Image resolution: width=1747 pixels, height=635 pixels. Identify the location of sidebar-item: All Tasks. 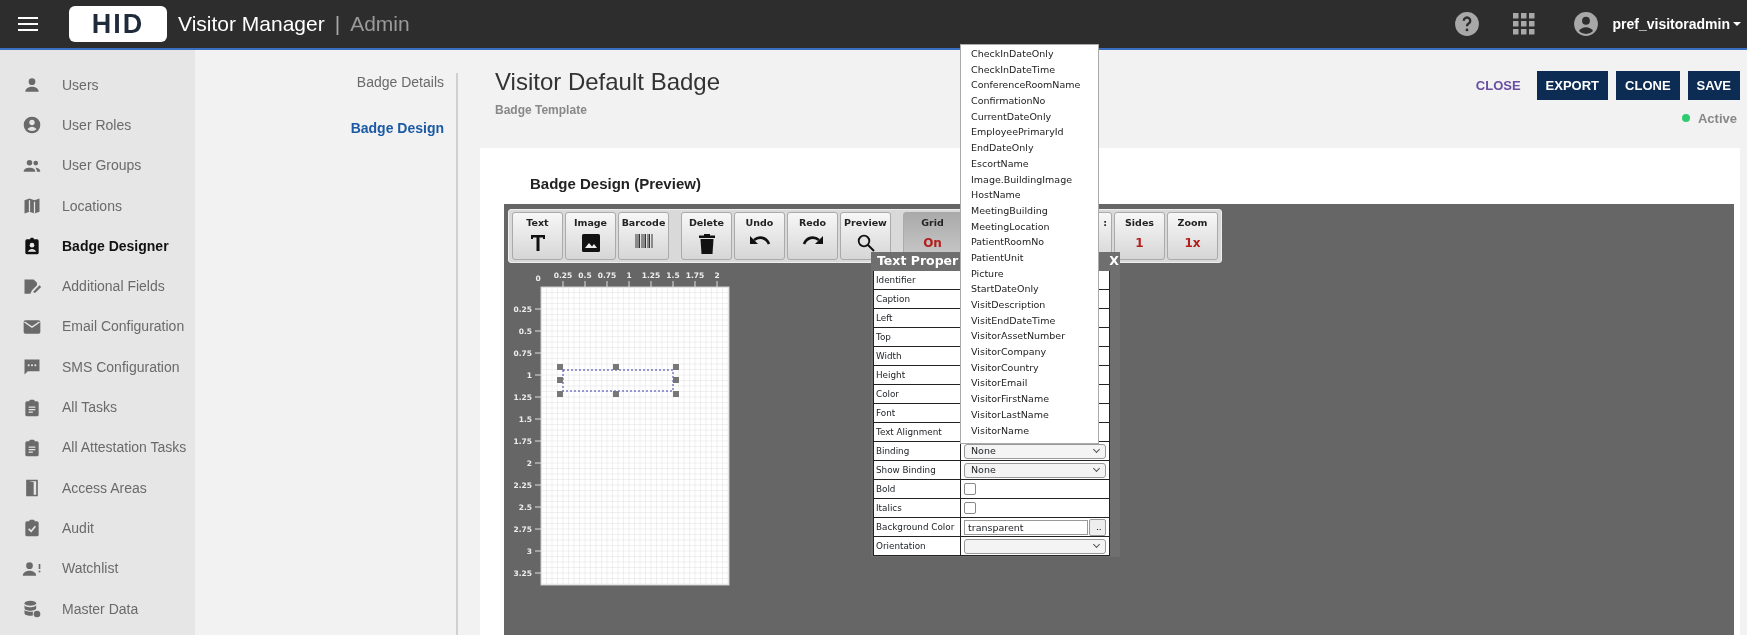
(97, 407).